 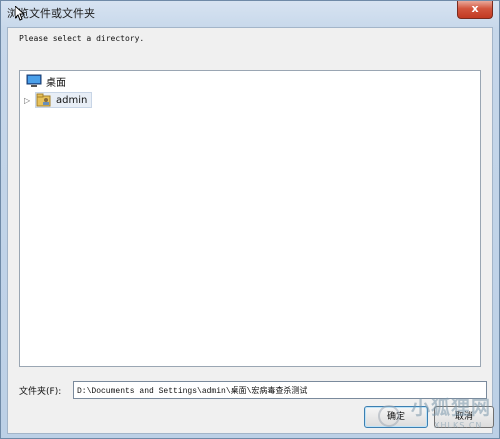 What do you see at coordinates (34, 80) in the screenshot?
I see `desktop-icon` at bounding box center [34, 80].